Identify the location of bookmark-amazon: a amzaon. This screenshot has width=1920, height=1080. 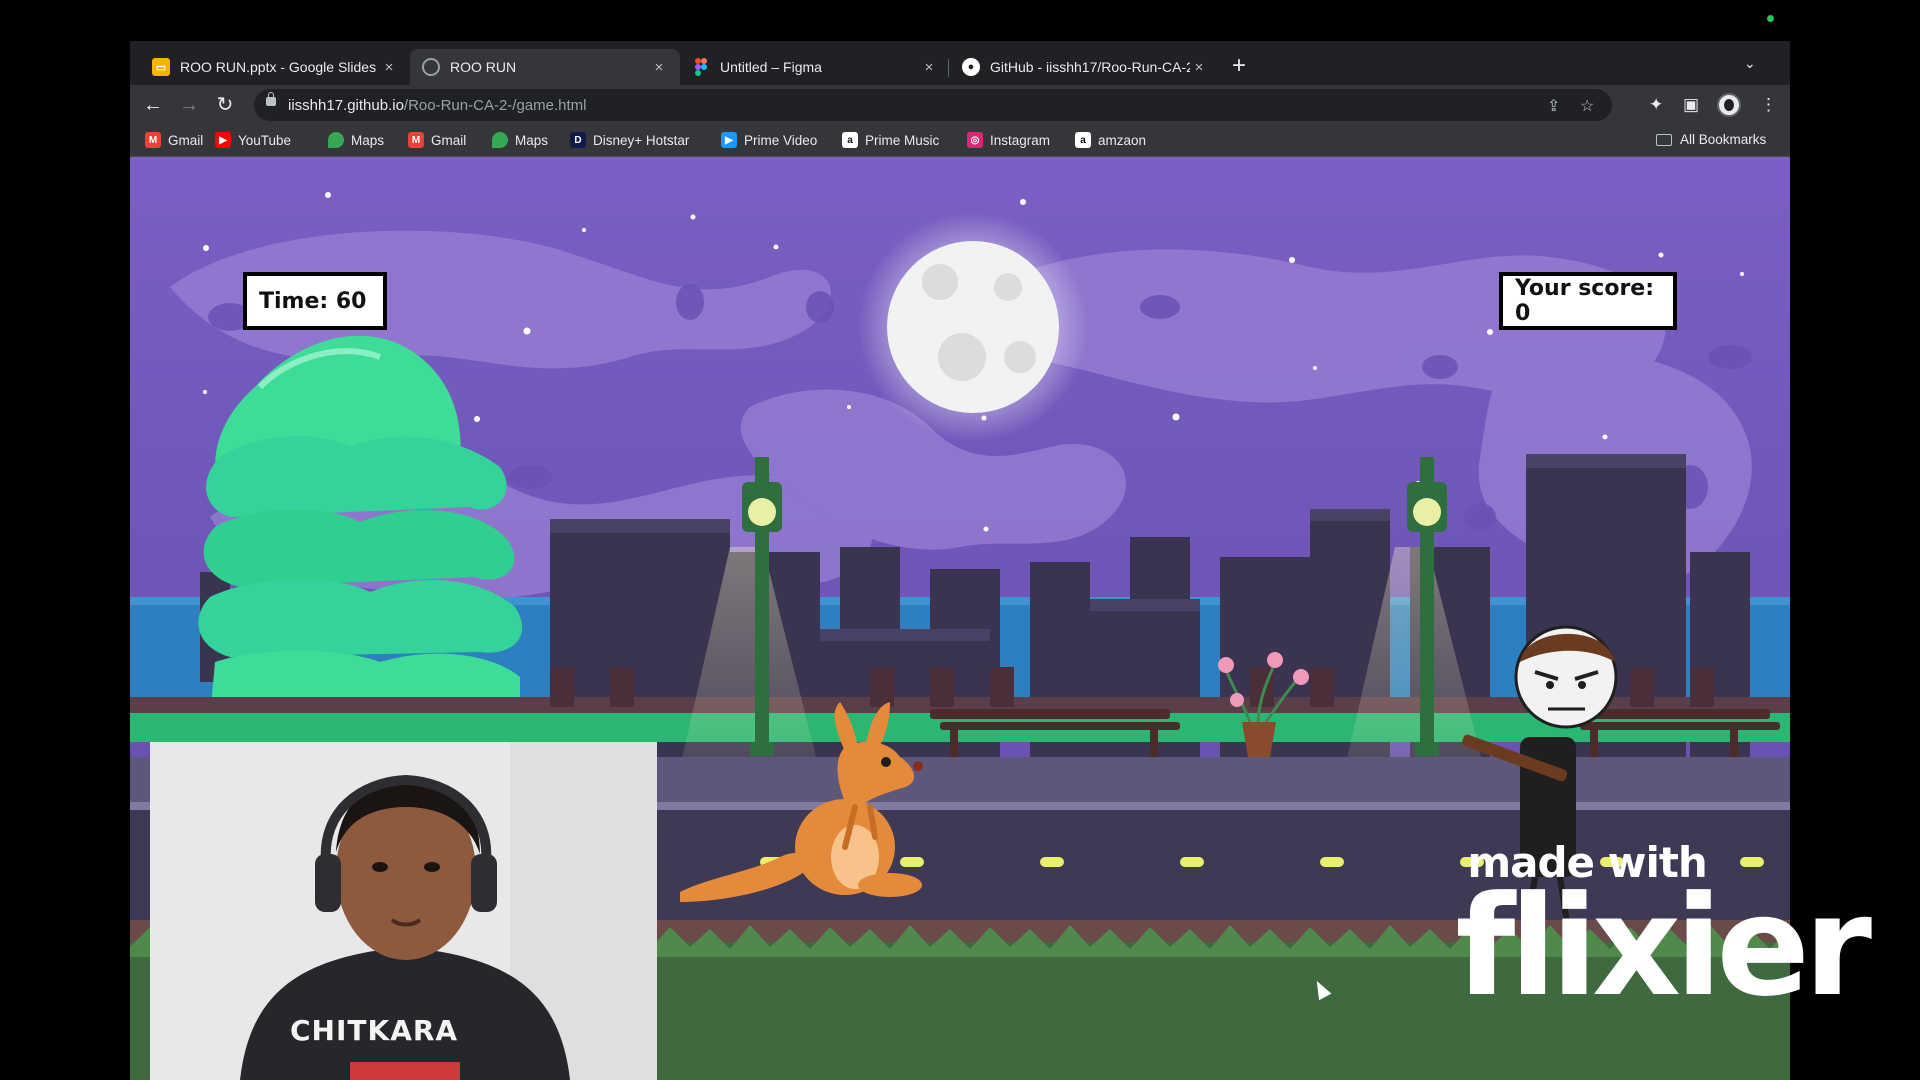
(1110, 140).